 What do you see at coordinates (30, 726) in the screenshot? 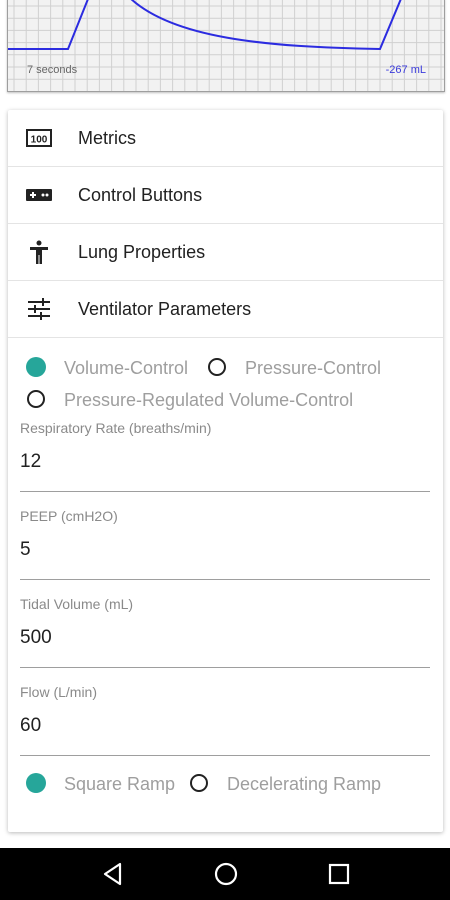
I see `flow-input: 60` at bounding box center [30, 726].